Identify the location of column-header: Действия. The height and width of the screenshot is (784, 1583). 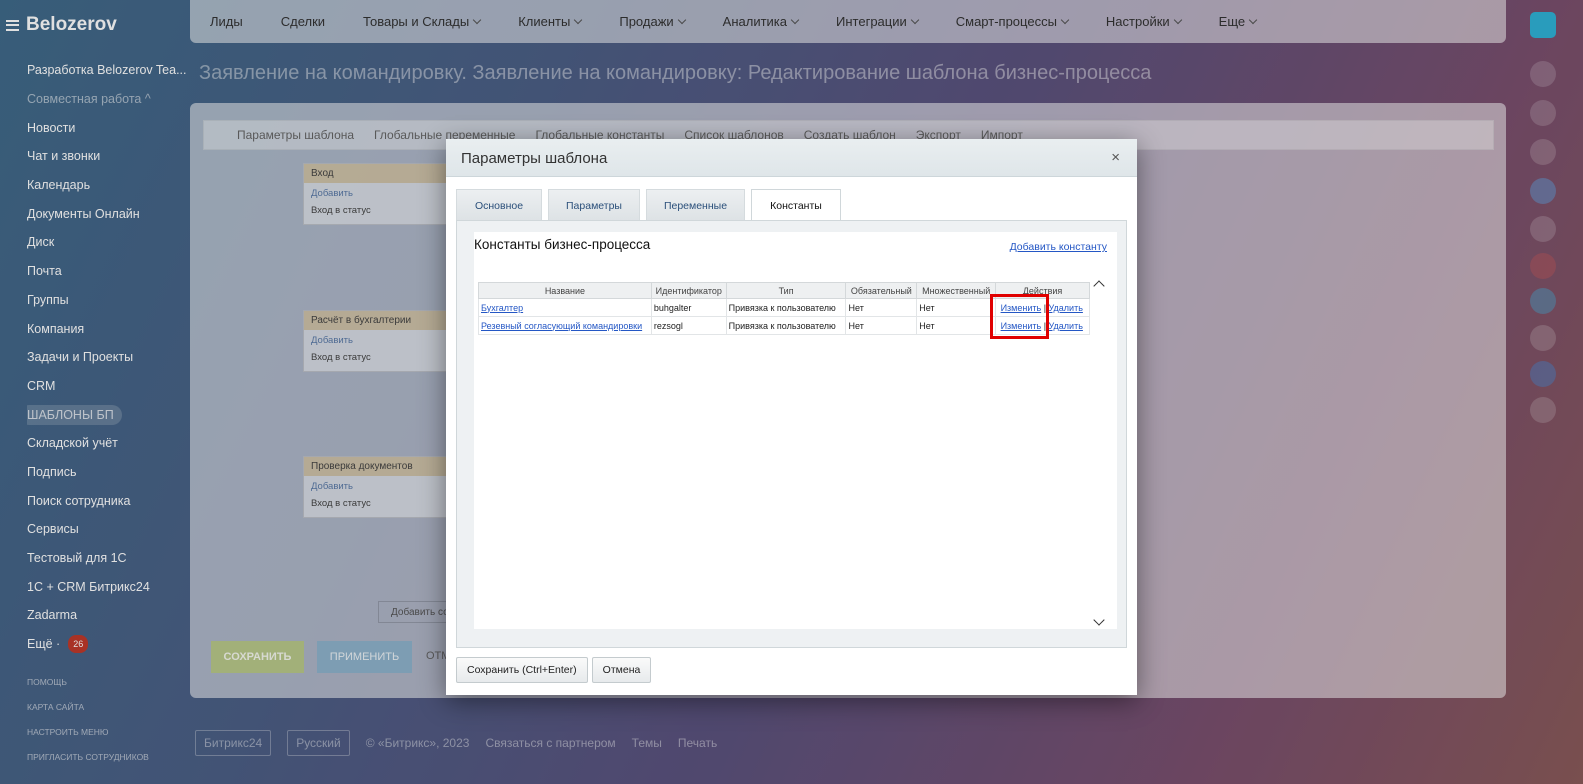
(1042, 290).